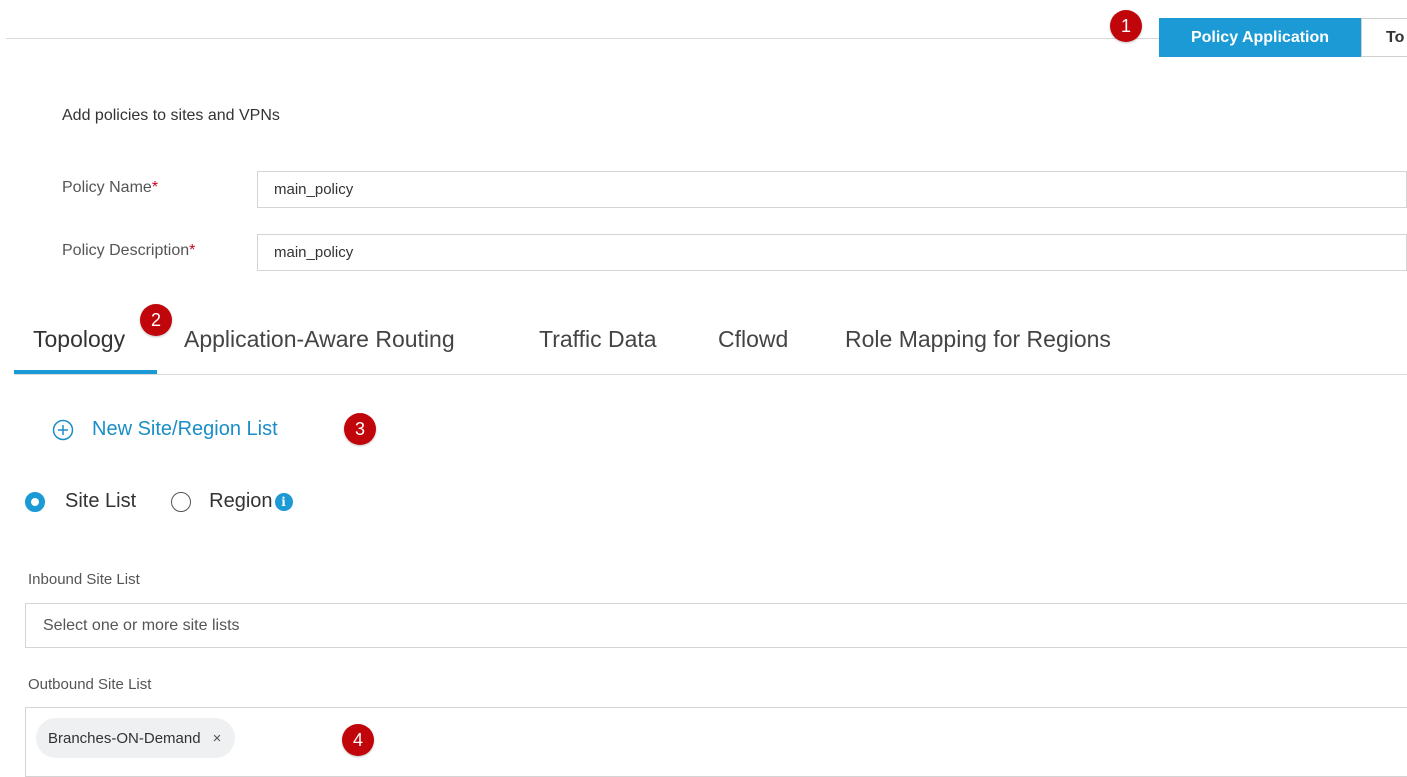 This screenshot has width=1407, height=777. Describe the element at coordinates (283, 501) in the screenshot. I see `info-icon: i` at that location.